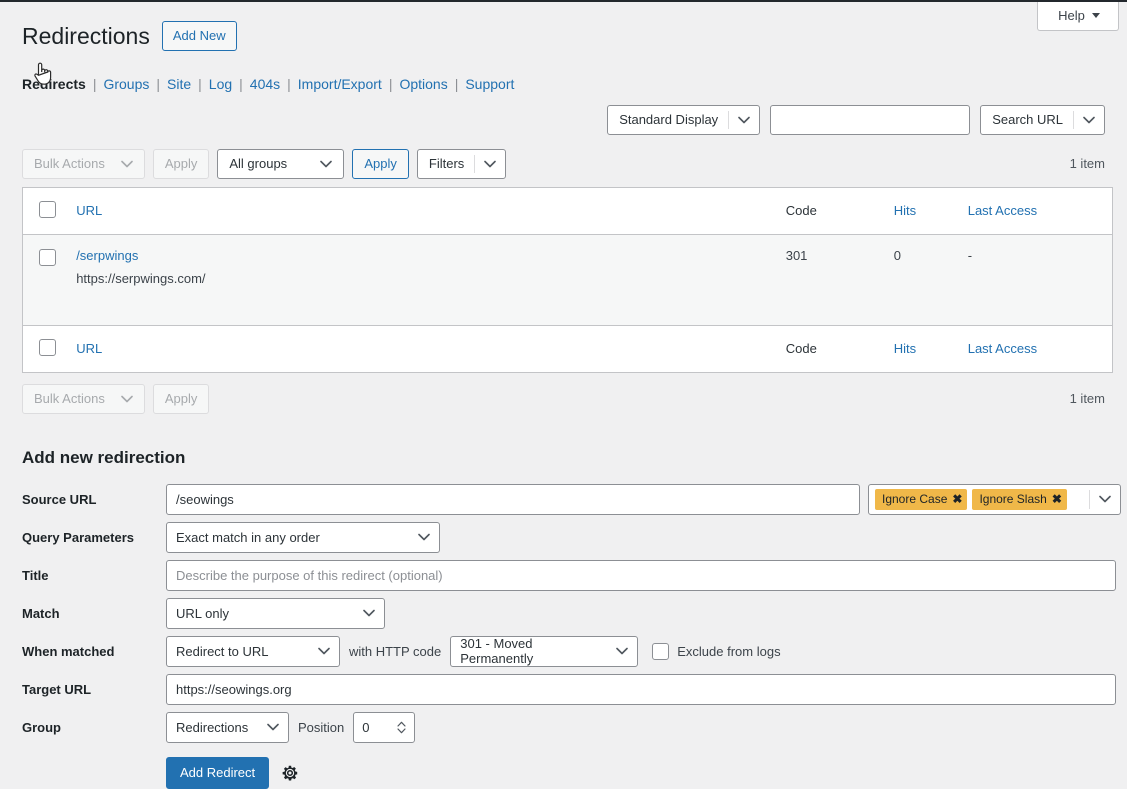 This screenshot has height=789, width=1127. Describe the element at coordinates (669, 120) in the screenshot. I see `display-mode-label: Standard Display` at that location.